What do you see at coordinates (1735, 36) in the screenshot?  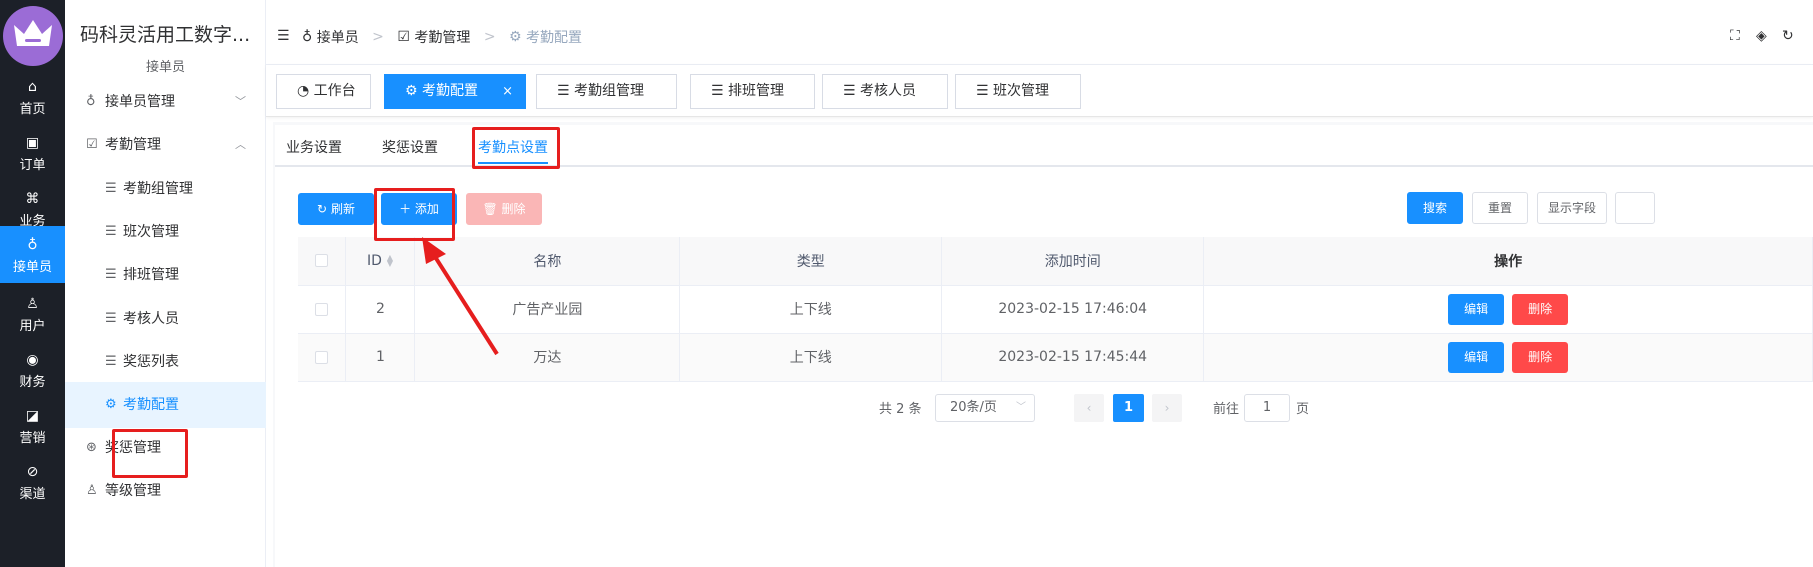 I see `fullscreen-icon: ⛶` at bounding box center [1735, 36].